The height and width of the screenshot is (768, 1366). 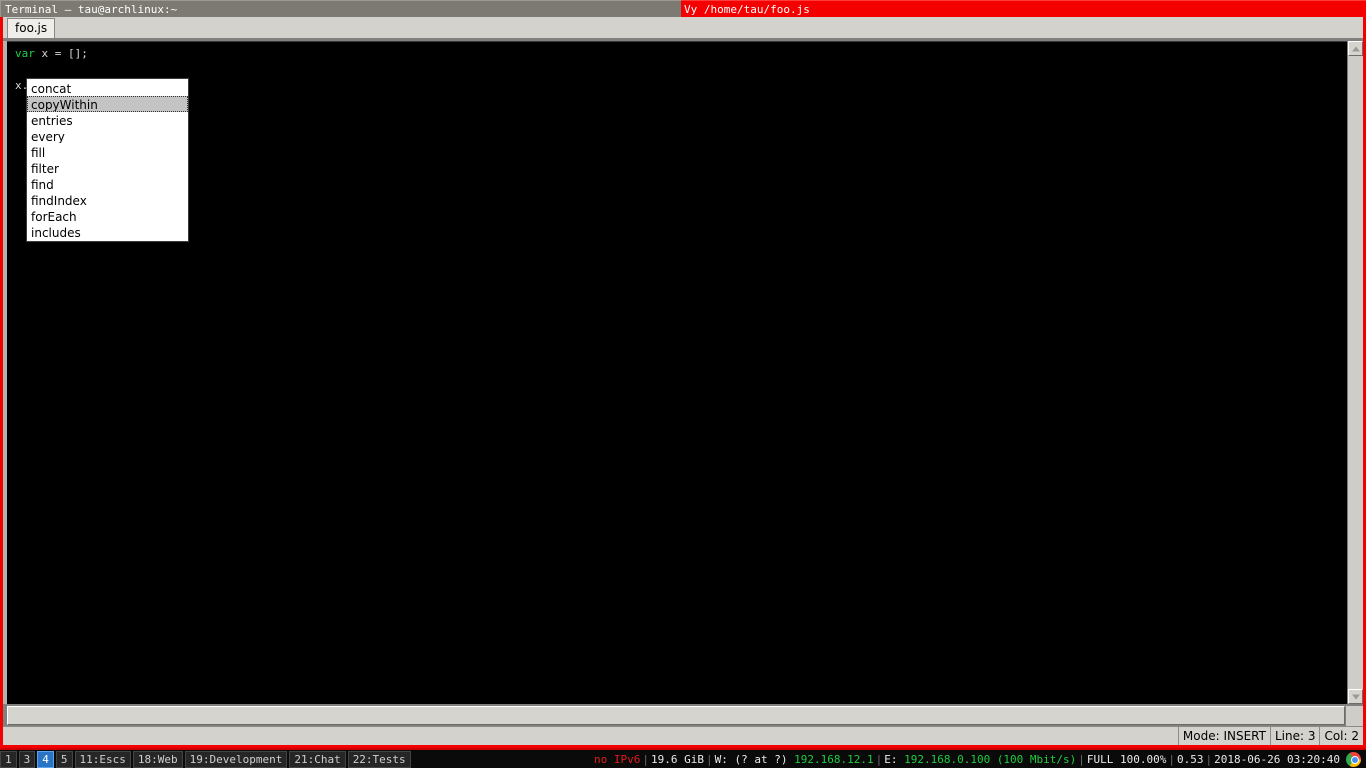 I want to click on autocomplete-item-selected: copyWithin, so click(x=107, y=104).